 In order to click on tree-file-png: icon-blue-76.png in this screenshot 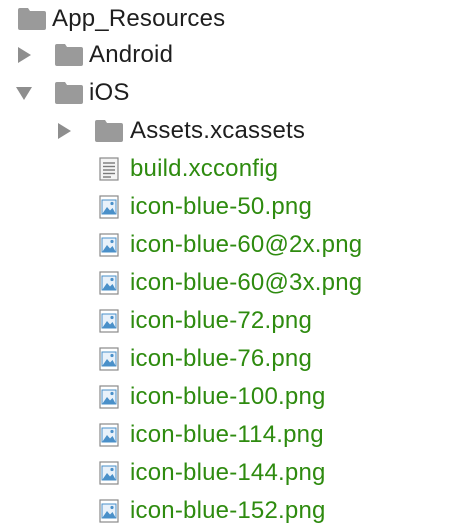, I will do `click(236, 359)`.